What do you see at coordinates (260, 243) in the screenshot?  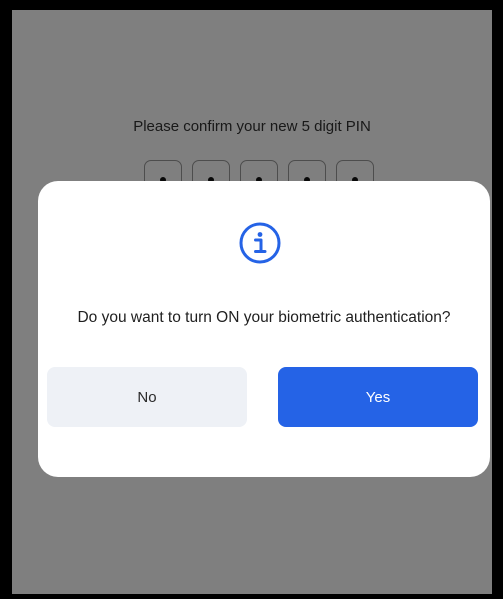 I see `info-circle-icon` at bounding box center [260, 243].